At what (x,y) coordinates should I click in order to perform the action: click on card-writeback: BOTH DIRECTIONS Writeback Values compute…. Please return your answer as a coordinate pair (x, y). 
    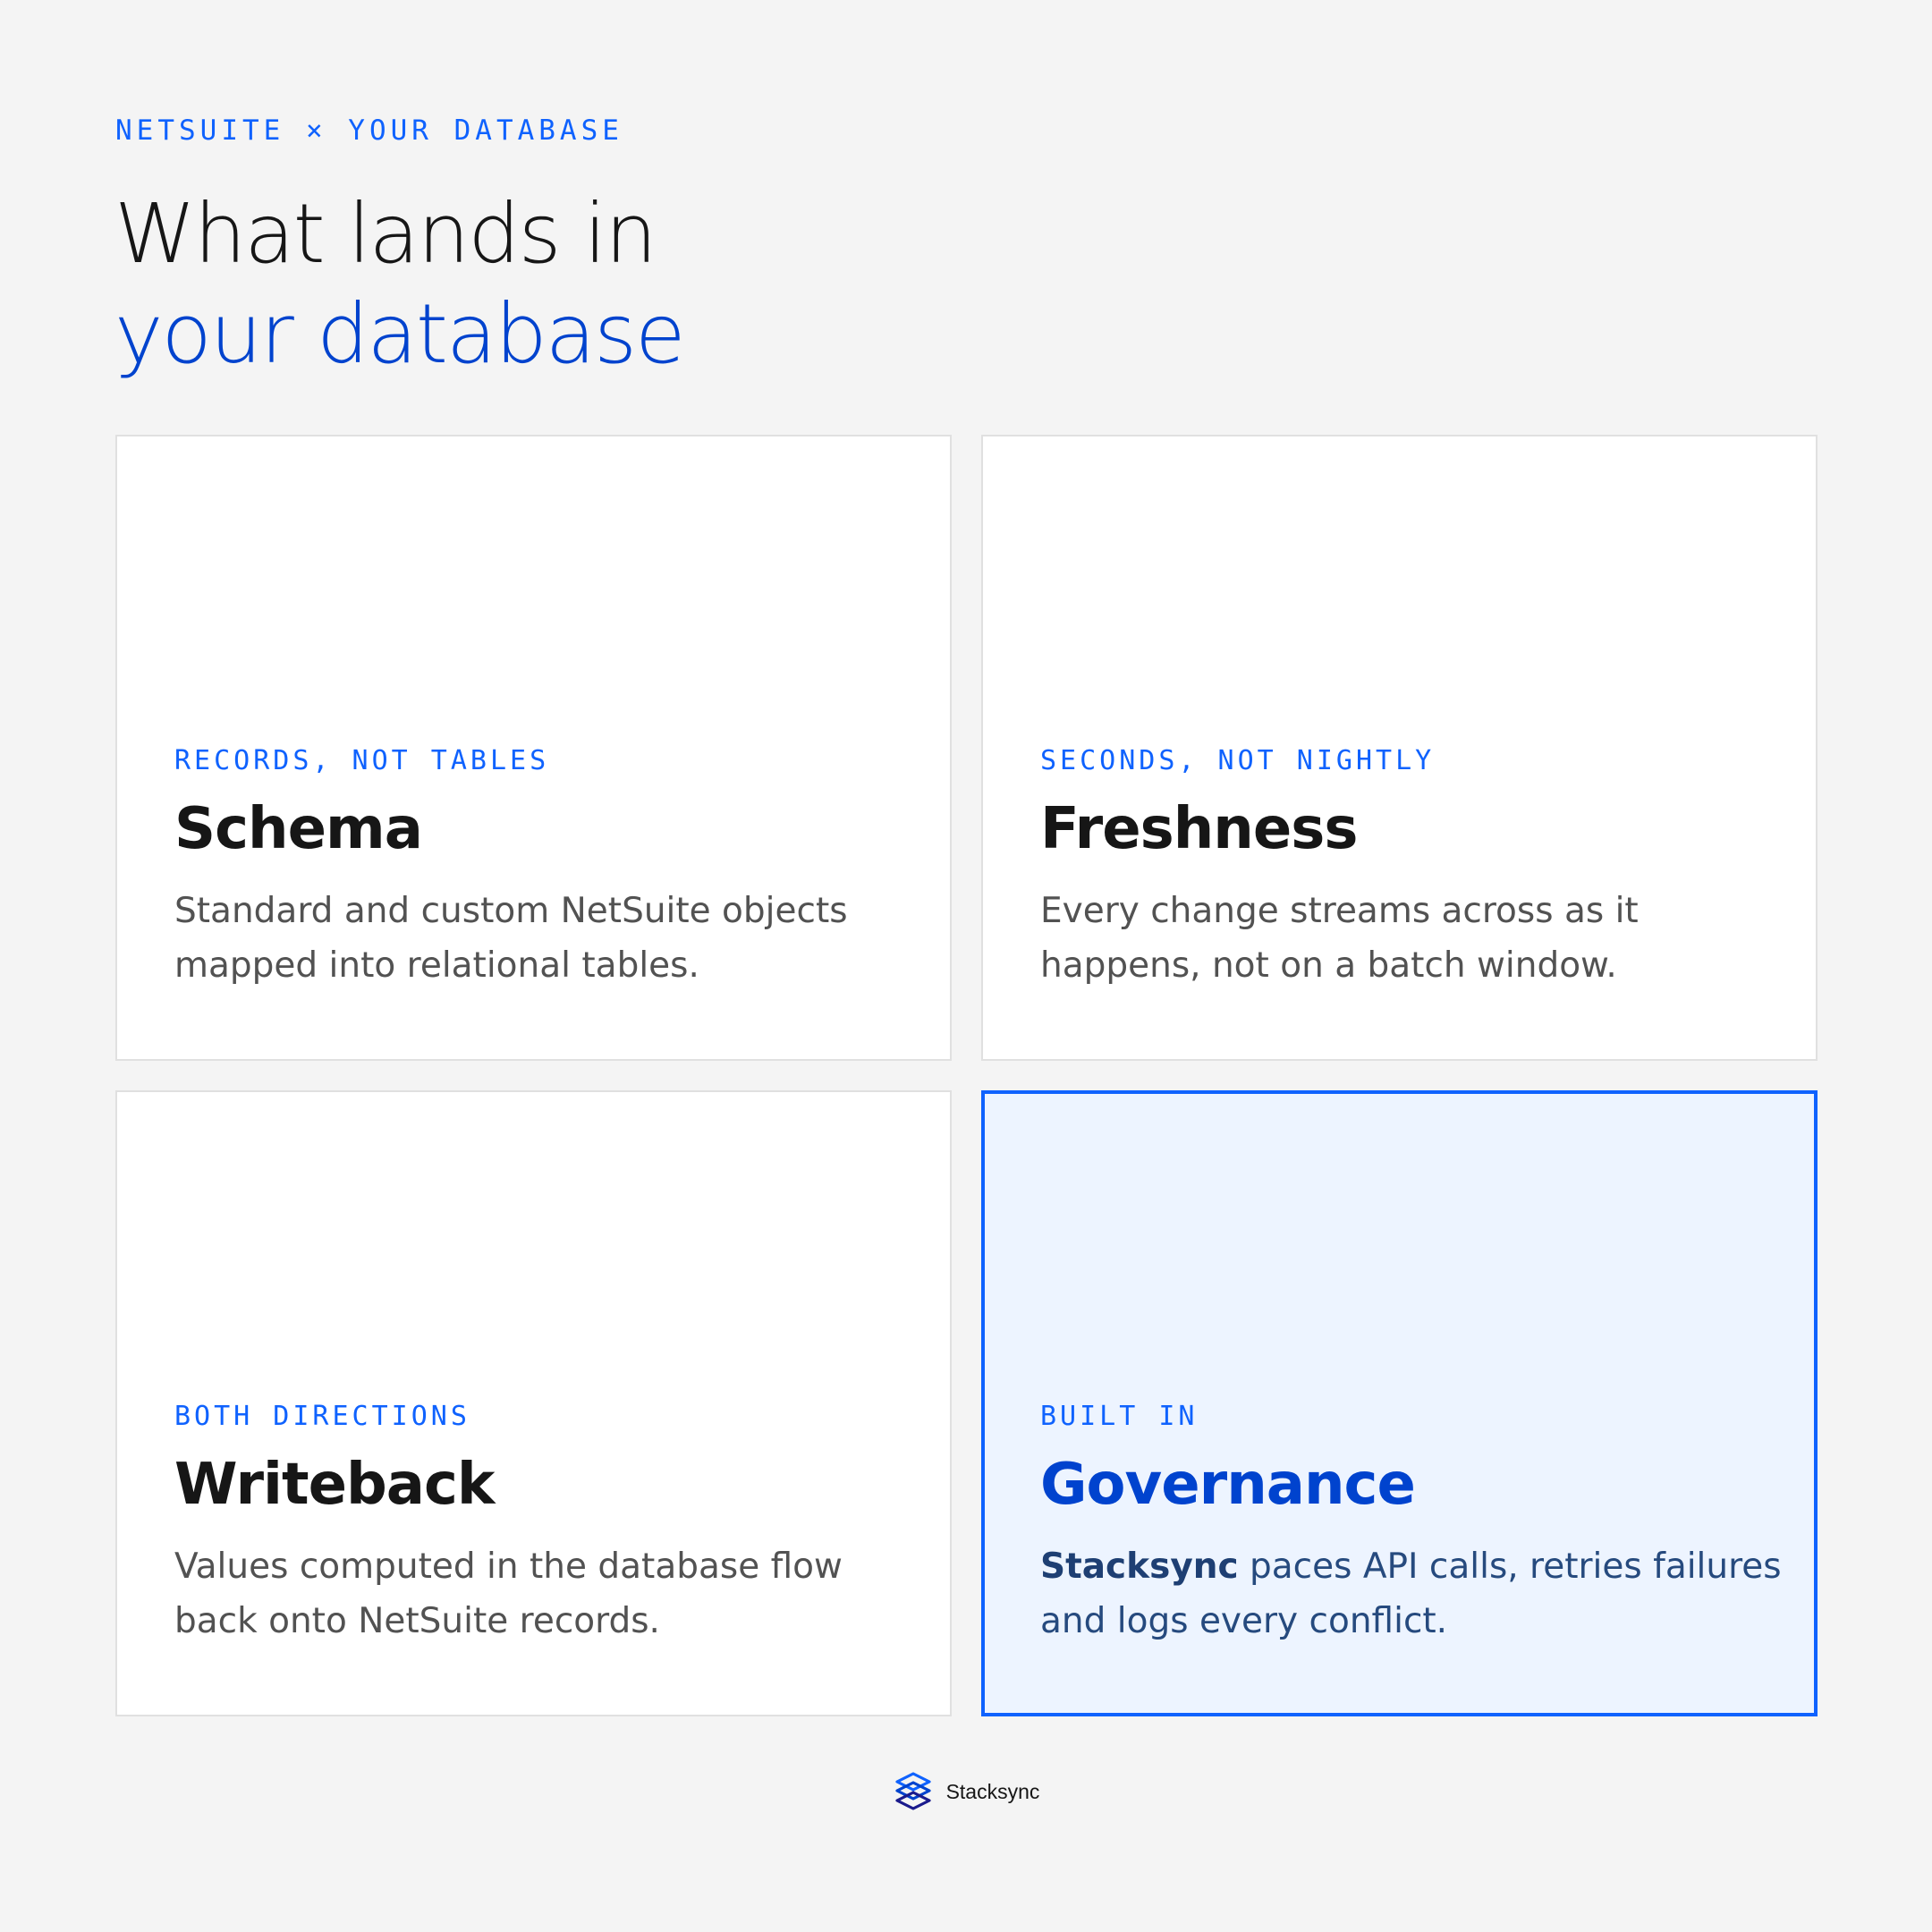
    Looking at the image, I should click on (533, 1403).